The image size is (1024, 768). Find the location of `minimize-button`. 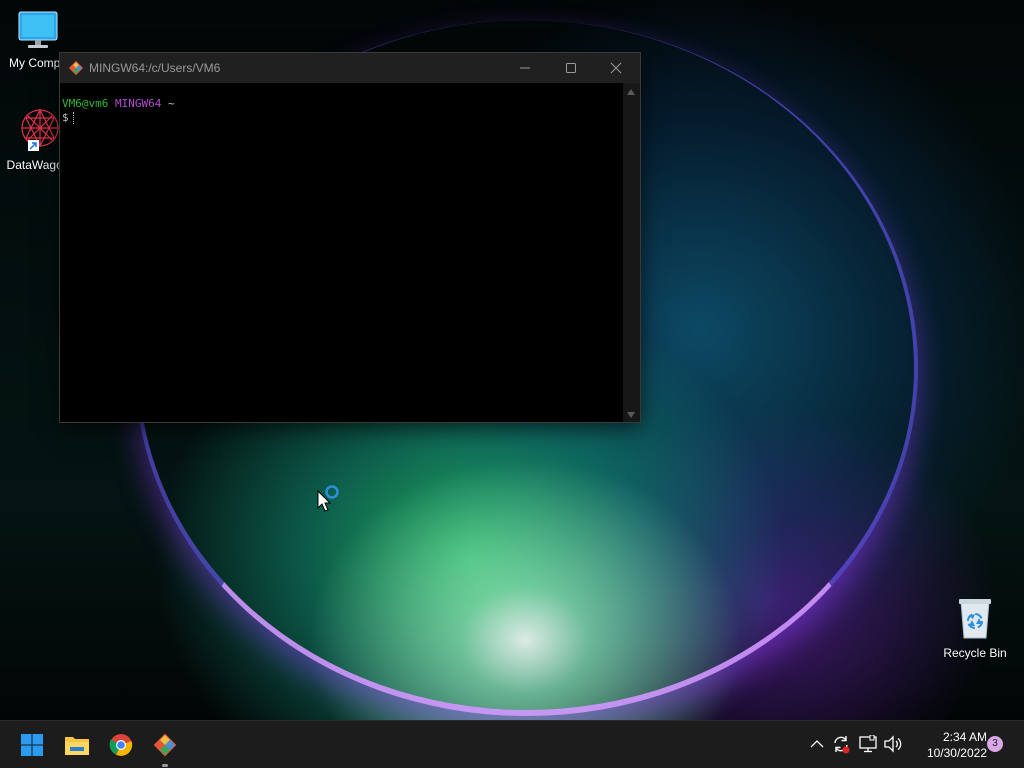

minimize-button is located at coordinates (525, 68).